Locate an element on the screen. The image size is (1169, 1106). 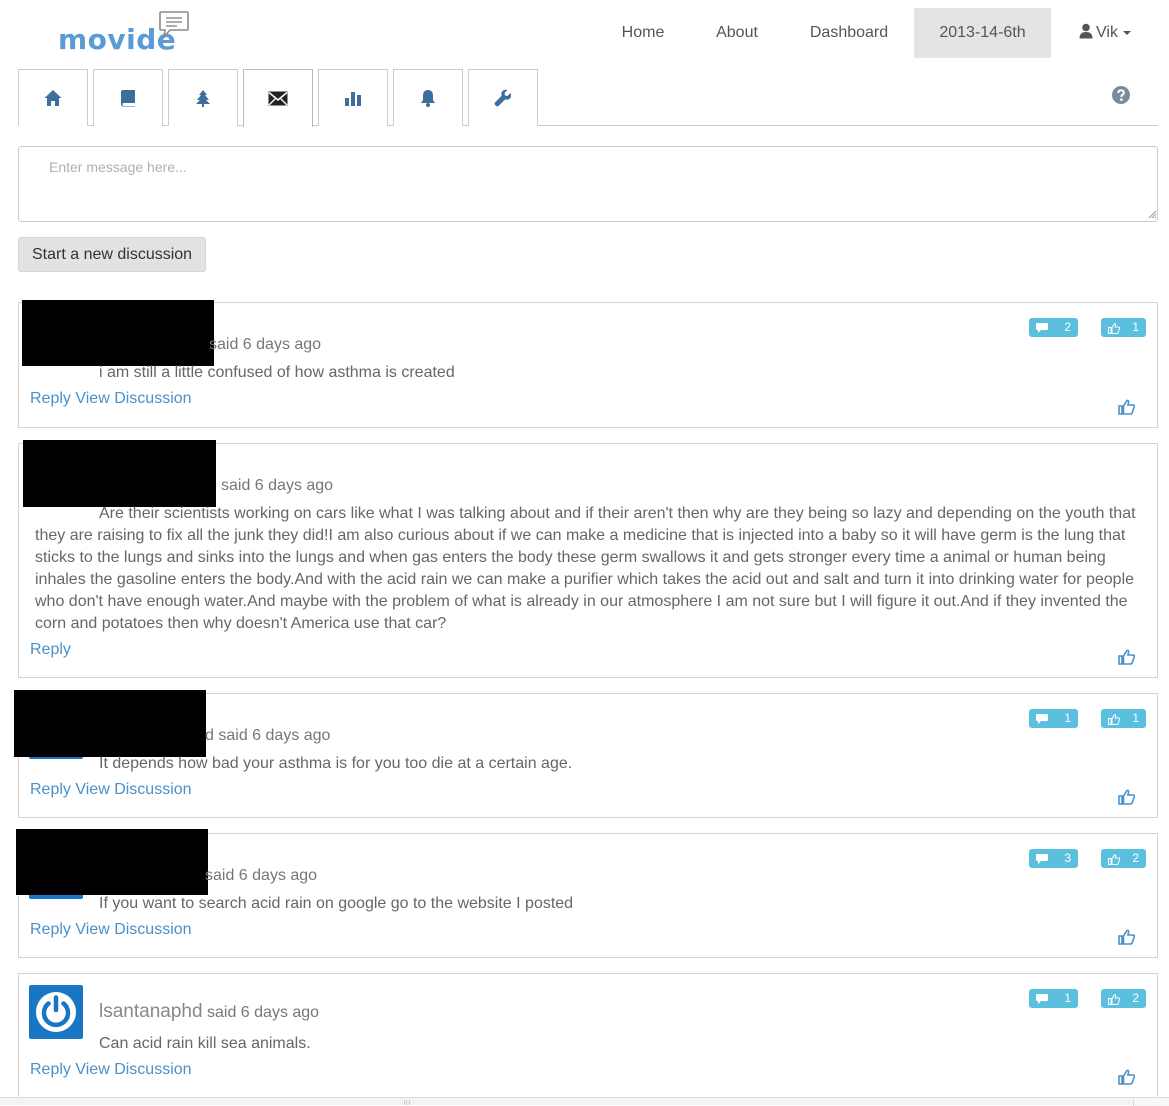
post-body: Can acid rain kill sea animals. is located at coordinates (205, 1043).